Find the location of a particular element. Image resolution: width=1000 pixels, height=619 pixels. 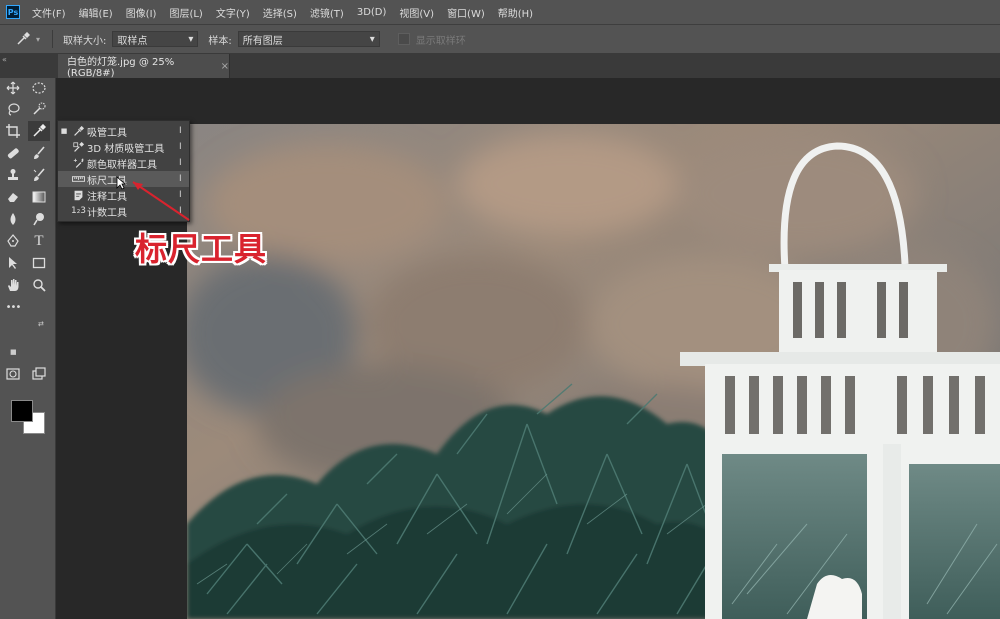

gradient-icon is located at coordinates (39, 197).